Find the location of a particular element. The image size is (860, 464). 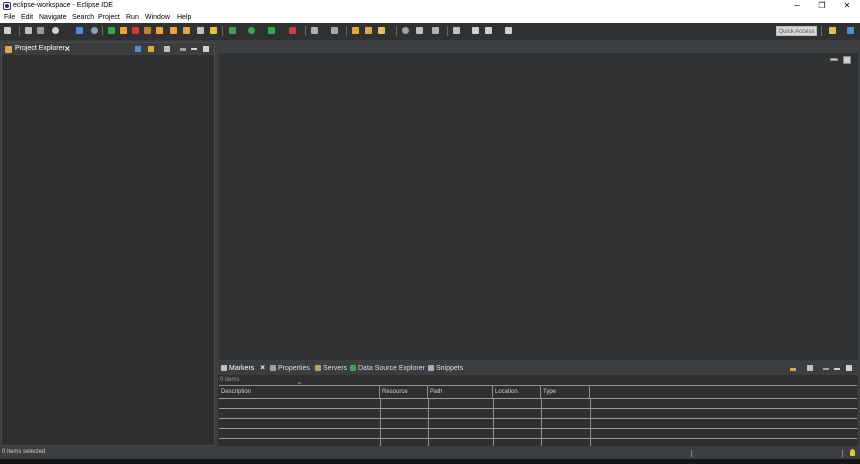

run-icon is located at coordinates (251, 30).